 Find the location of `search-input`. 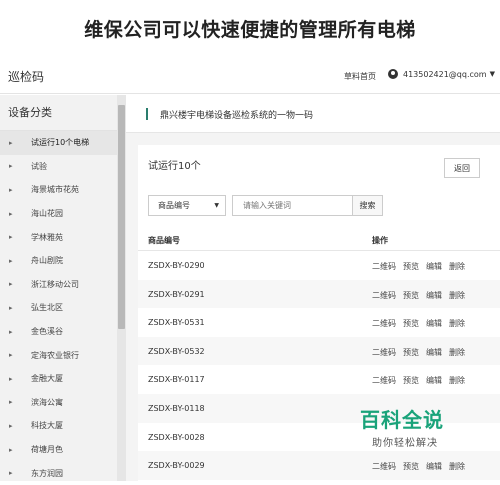

search-input is located at coordinates (292, 205).